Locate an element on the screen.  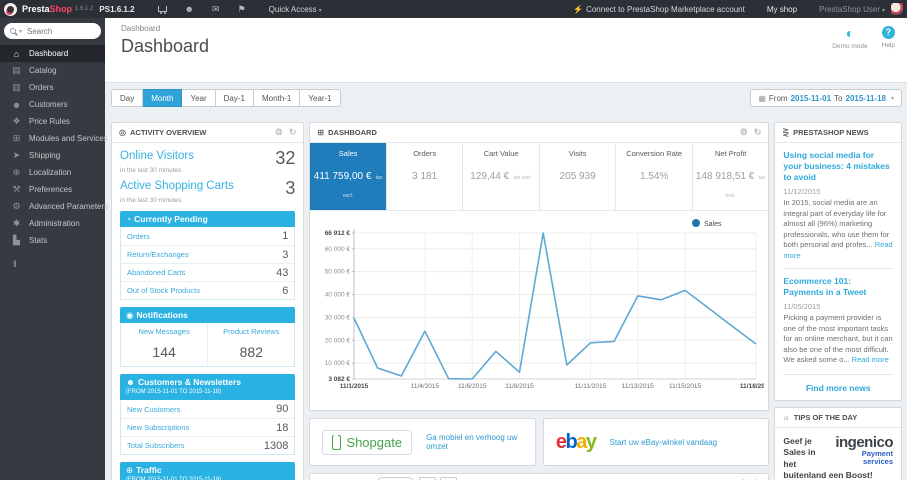
kpi-tab-orders: Orders 3 181 is located at coordinates (424, 176).